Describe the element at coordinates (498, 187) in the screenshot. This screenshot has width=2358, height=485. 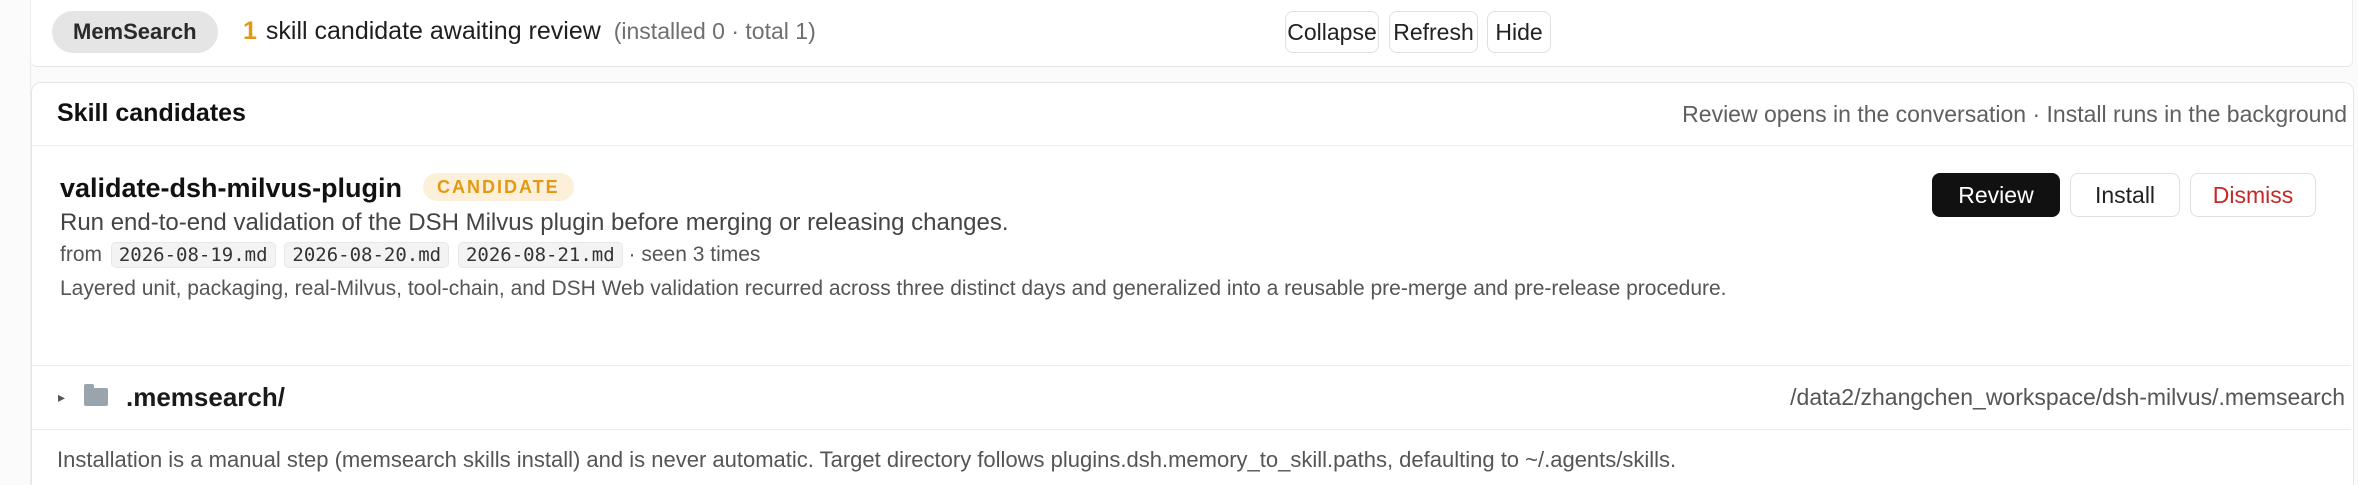
I see `candidate-badge: CANDIDATE` at that location.